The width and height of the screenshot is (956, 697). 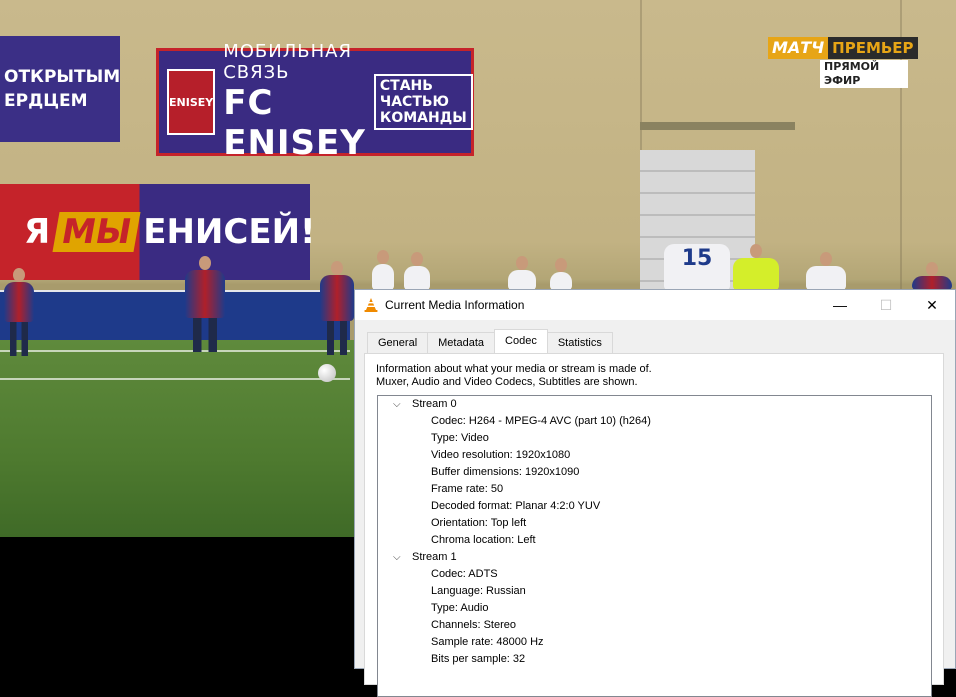 I want to click on tab-bar: General Metadata Codec Statistics, so click(x=490, y=341).